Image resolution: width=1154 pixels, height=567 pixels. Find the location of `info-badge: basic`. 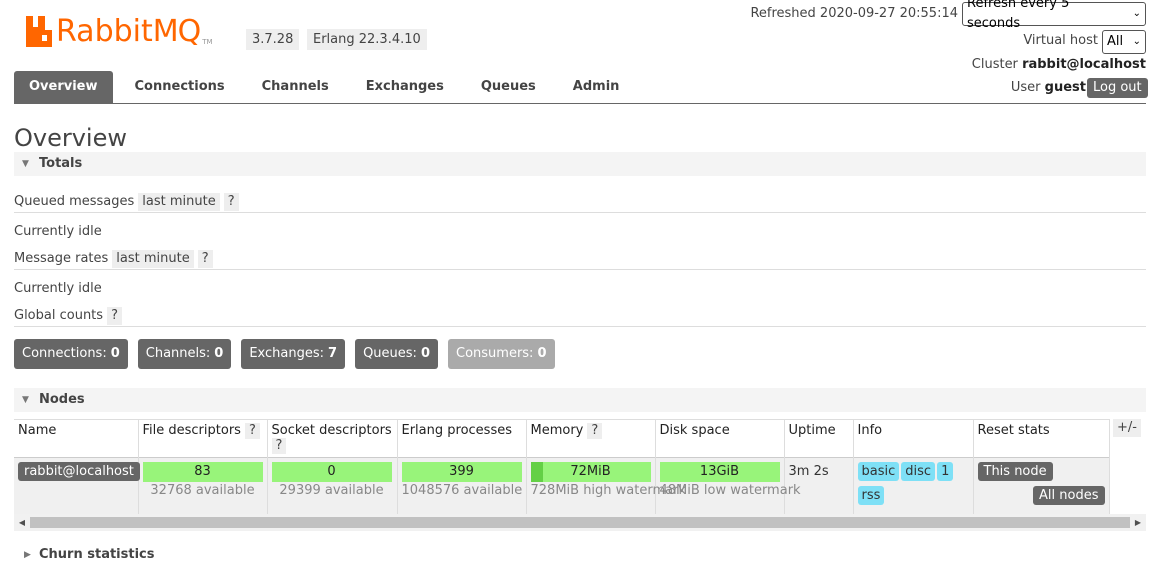

info-badge: basic is located at coordinates (878, 471).